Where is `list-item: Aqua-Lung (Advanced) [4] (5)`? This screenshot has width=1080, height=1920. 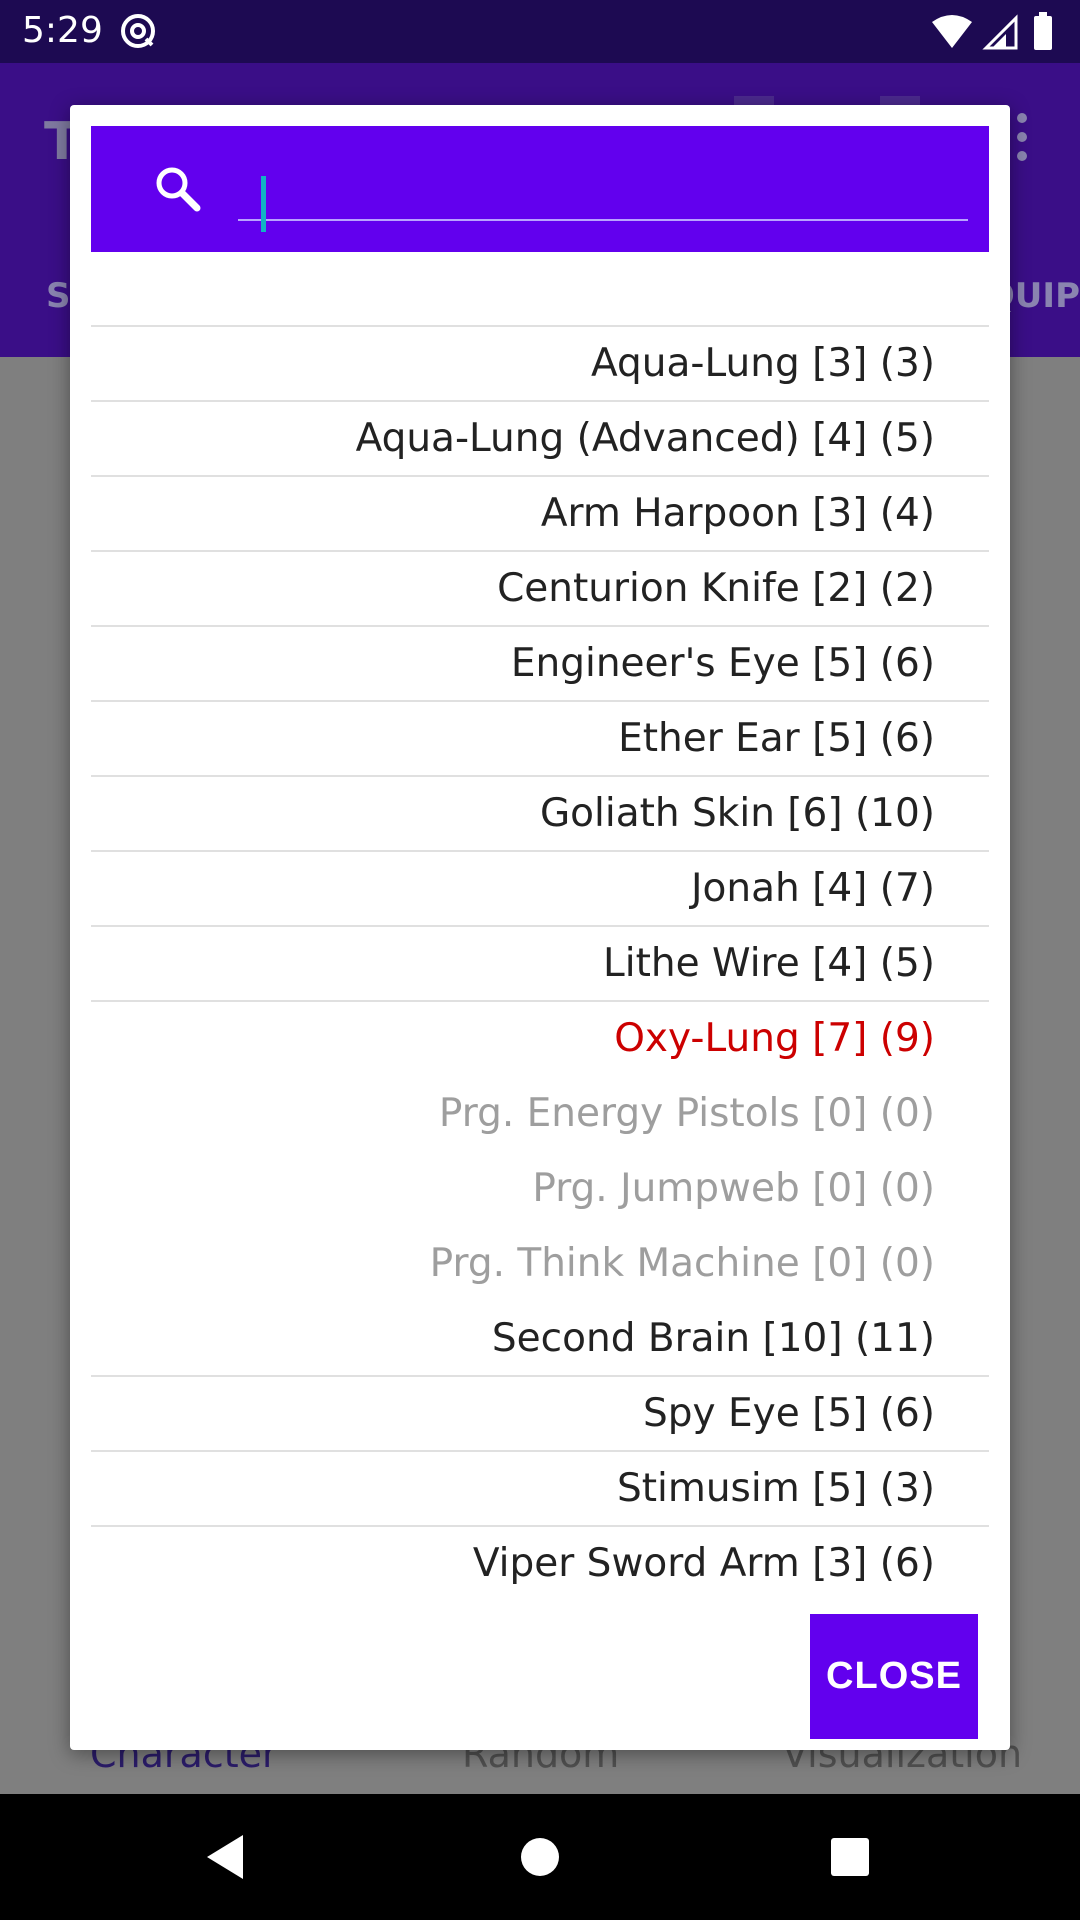
list-item: Aqua-Lung (Advanced) [4] (5) is located at coordinates (540, 439).